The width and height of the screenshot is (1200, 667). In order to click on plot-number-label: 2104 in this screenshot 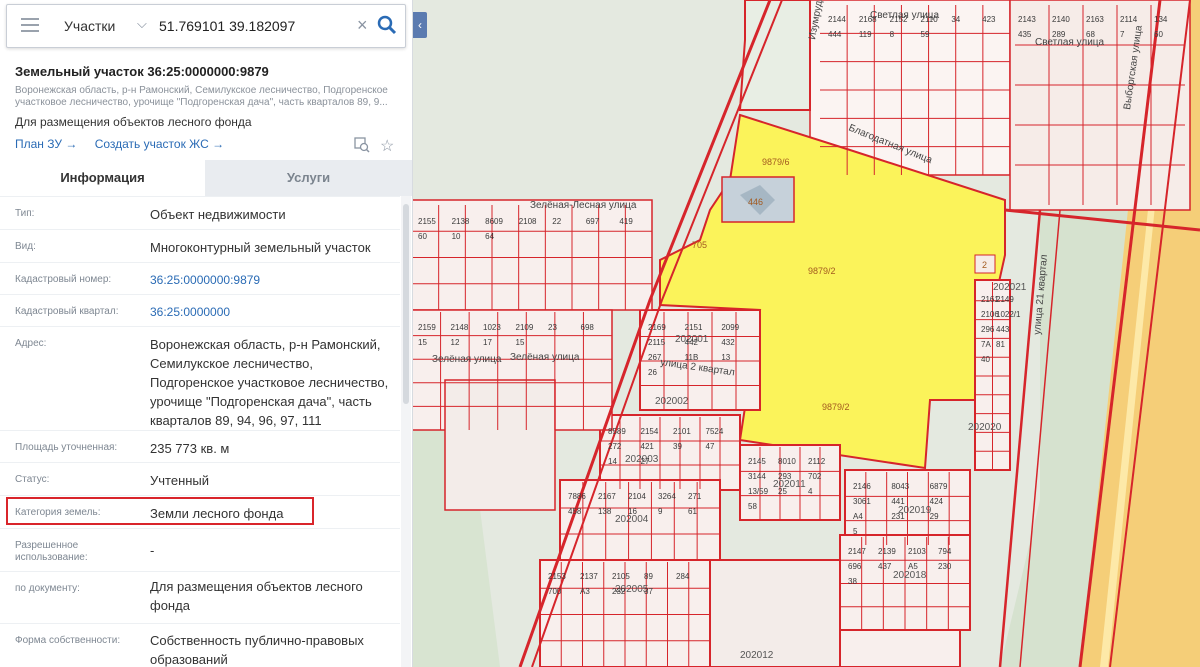, I will do `click(637, 496)`.